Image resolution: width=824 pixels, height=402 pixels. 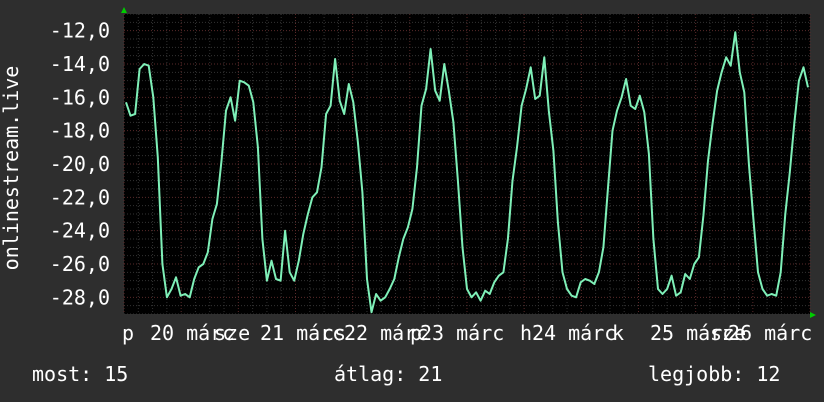 I want to click on x-tick-label: cs, so click(x=334, y=333).